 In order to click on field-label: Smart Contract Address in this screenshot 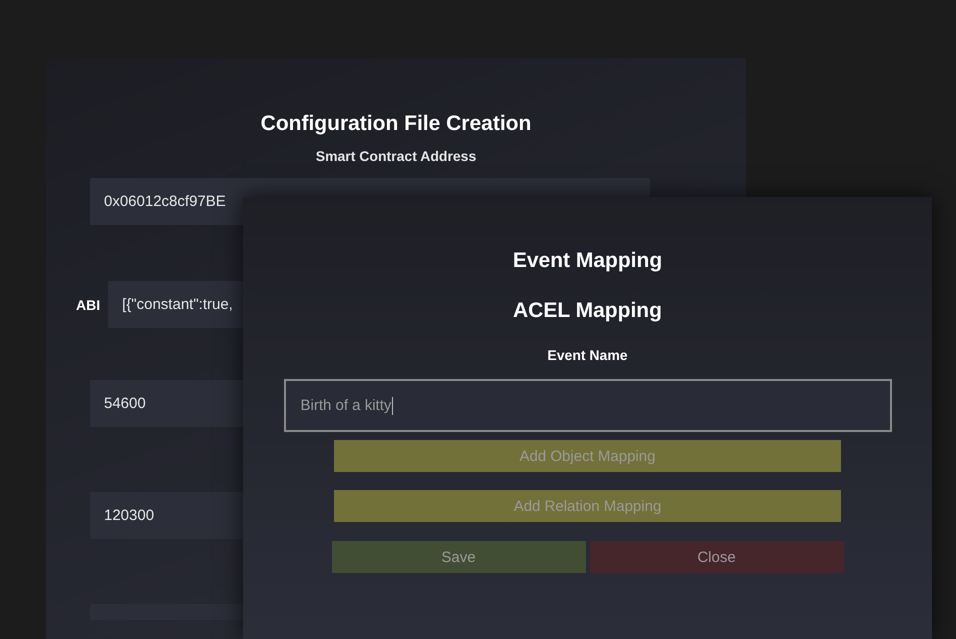, I will do `click(396, 156)`.